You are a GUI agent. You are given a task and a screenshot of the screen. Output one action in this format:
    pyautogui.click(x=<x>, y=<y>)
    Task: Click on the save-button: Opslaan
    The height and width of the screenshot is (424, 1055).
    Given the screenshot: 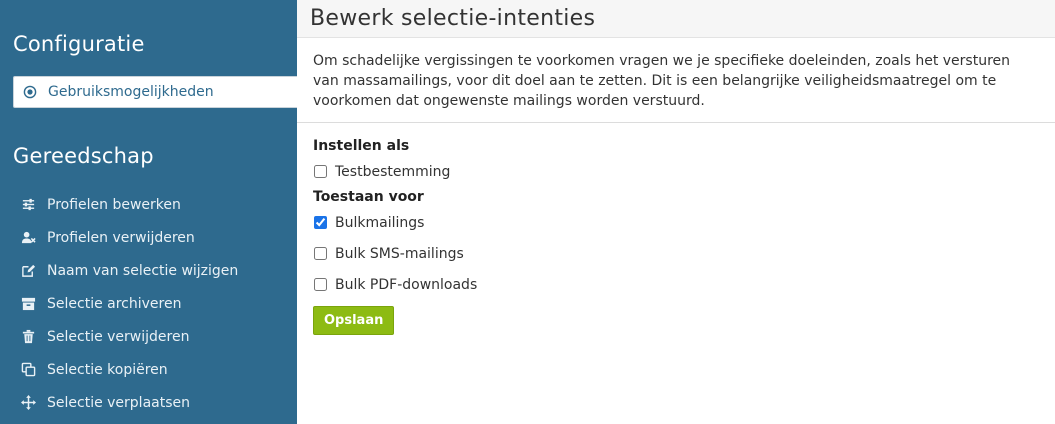 What is the action you would take?
    pyautogui.click(x=354, y=320)
    